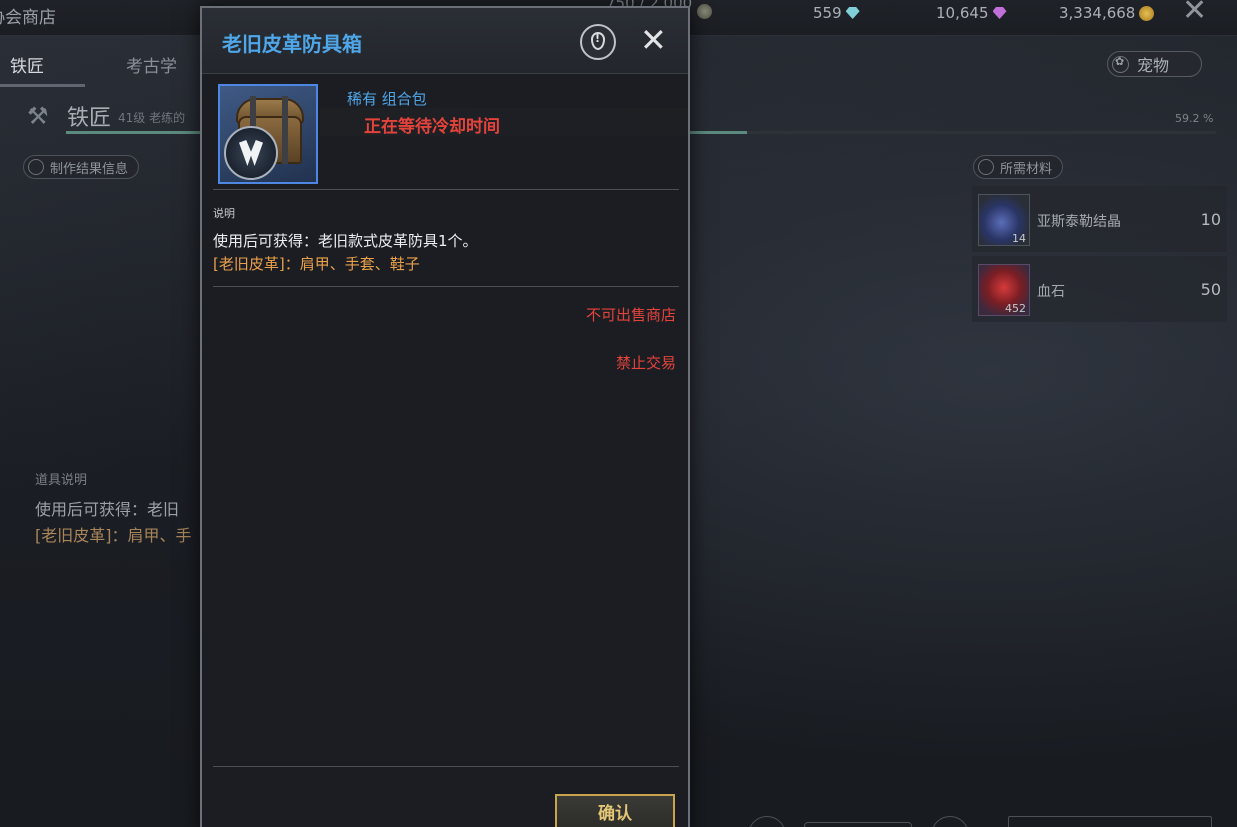 This screenshot has width=1237, height=827. What do you see at coordinates (345, 241) in the screenshot?
I see `desc-line1: 使用后可获得：老旧款式皮革防具1个。` at bounding box center [345, 241].